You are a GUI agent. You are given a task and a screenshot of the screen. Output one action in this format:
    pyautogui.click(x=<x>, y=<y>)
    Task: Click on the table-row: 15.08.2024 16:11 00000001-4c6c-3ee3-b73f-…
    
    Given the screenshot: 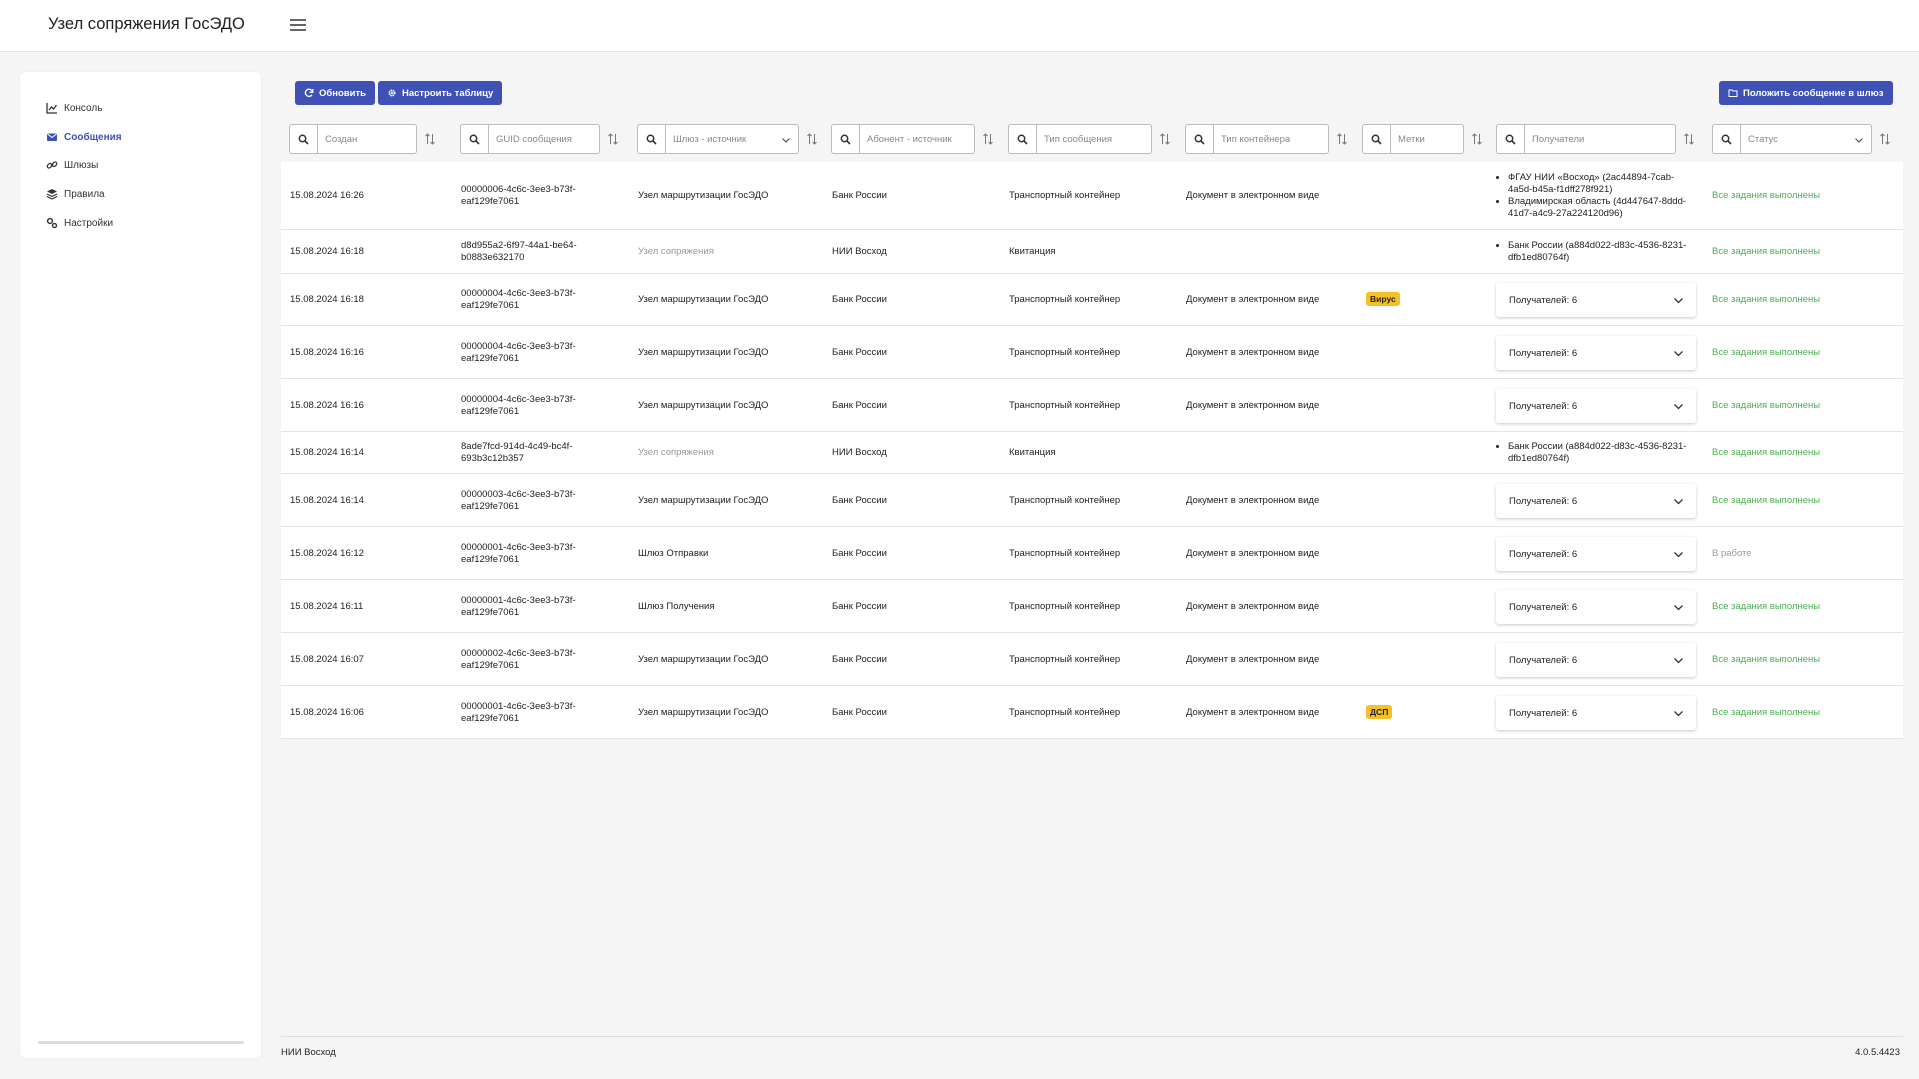 What is the action you would take?
    pyautogui.click(x=1092, y=606)
    